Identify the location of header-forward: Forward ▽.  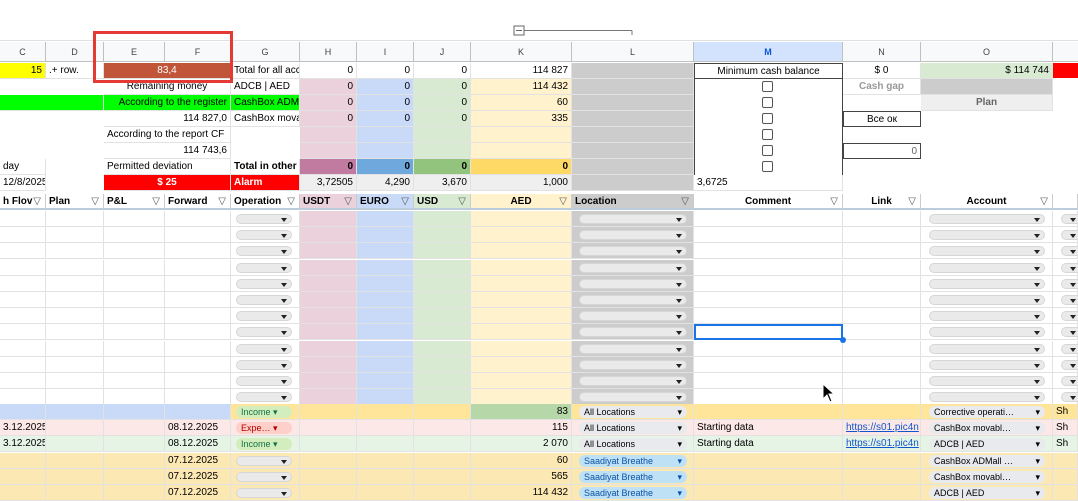
(198, 202).